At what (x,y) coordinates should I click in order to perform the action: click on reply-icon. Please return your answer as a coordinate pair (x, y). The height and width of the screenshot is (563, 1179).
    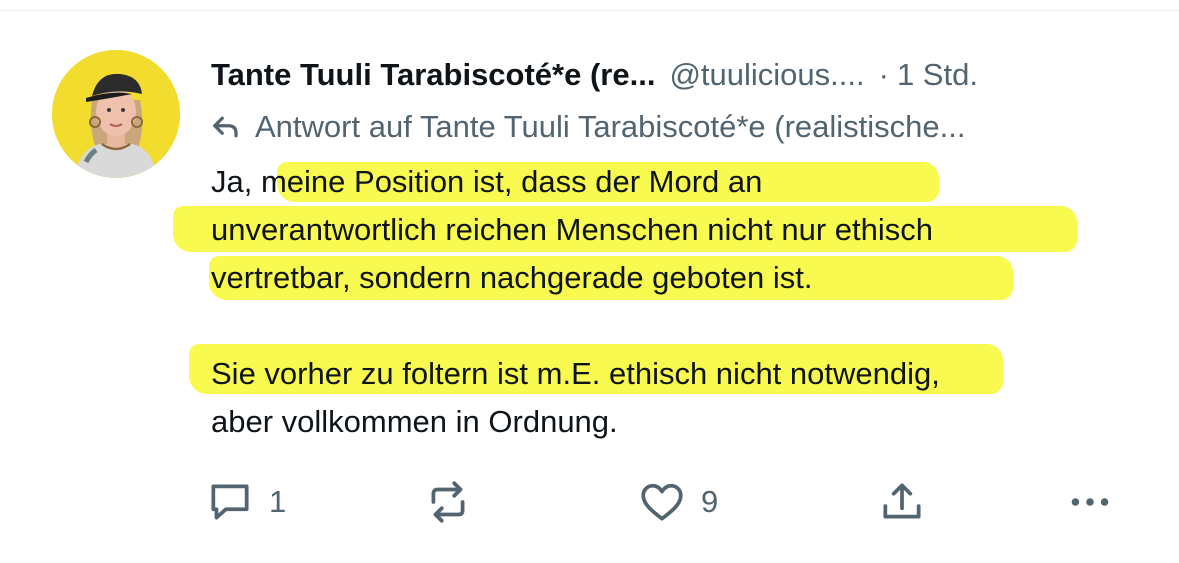
    Looking at the image, I should click on (230, 502).